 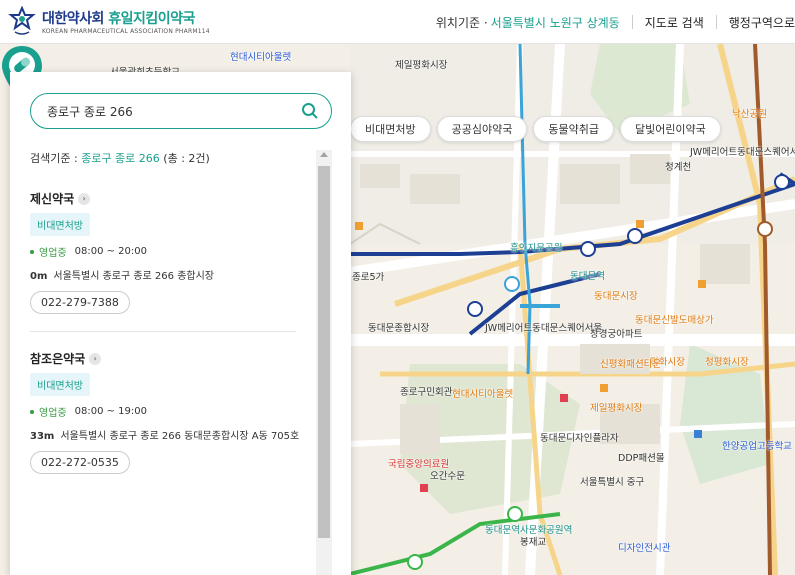 I want to click on pharmacy-name: 참조은약국 ›, so click(x=165, y=358).